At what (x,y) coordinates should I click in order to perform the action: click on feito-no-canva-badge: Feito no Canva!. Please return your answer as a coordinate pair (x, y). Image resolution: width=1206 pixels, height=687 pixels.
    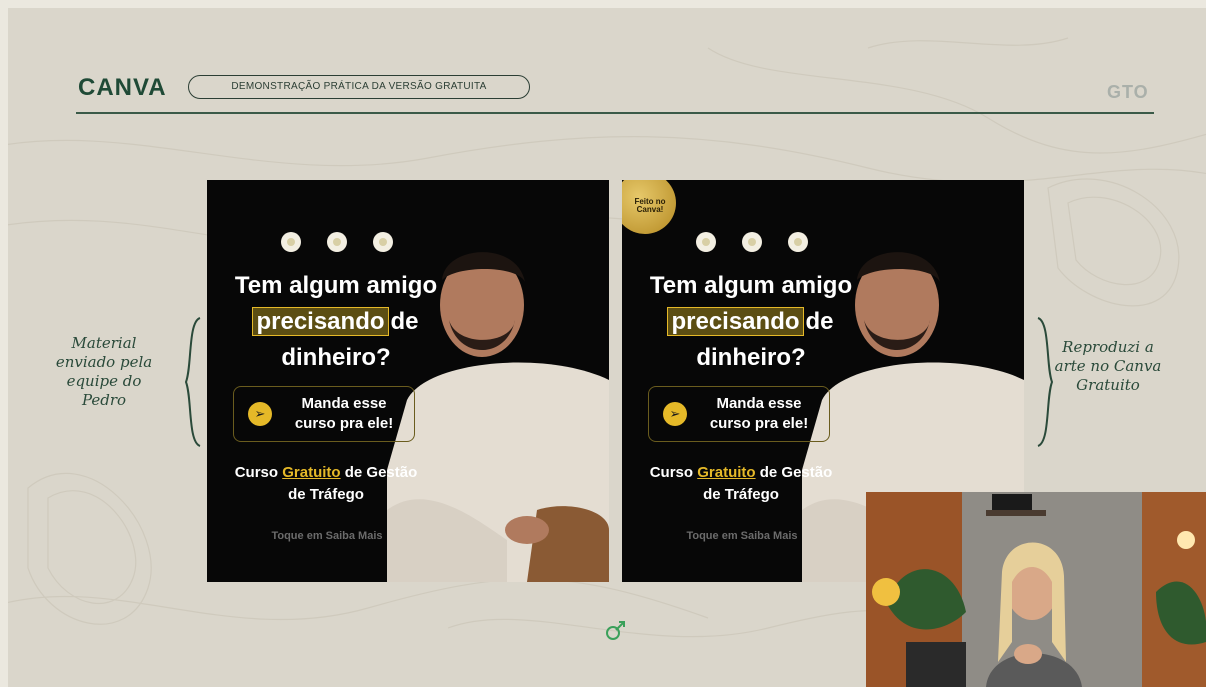
    Looking at the image, I should click on (649, 207).